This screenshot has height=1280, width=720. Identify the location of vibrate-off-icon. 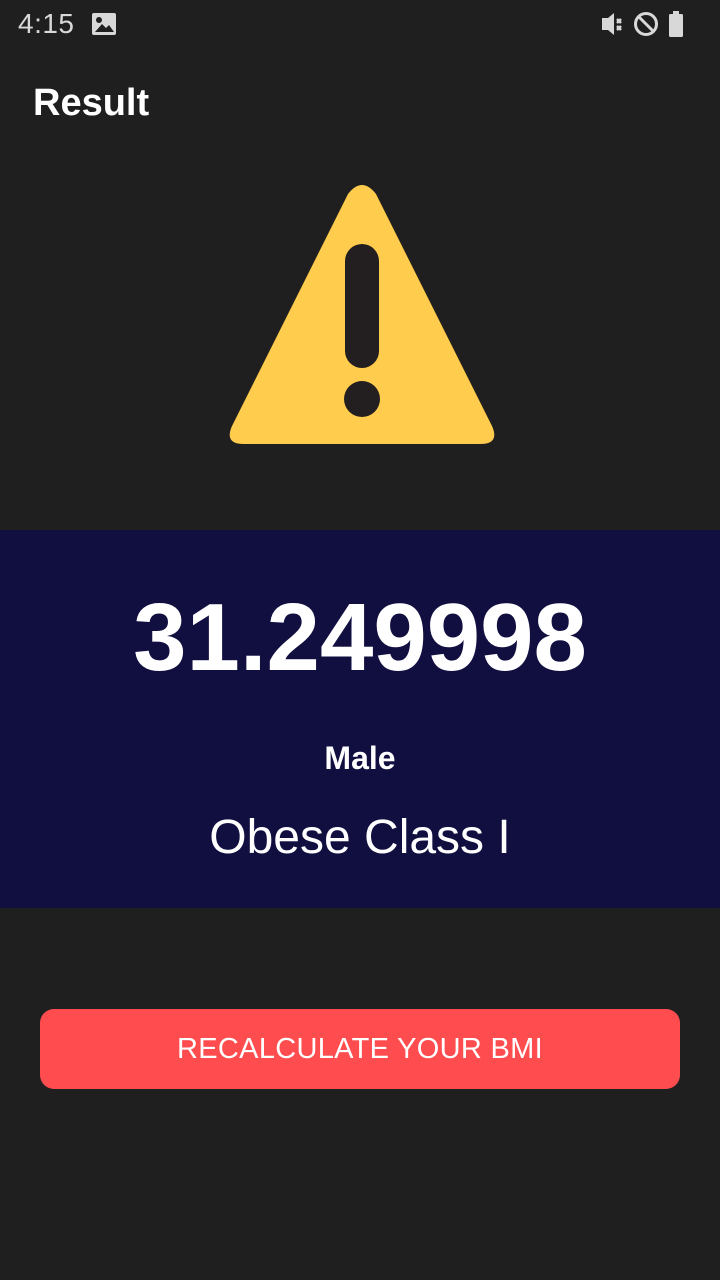
(612, 24).